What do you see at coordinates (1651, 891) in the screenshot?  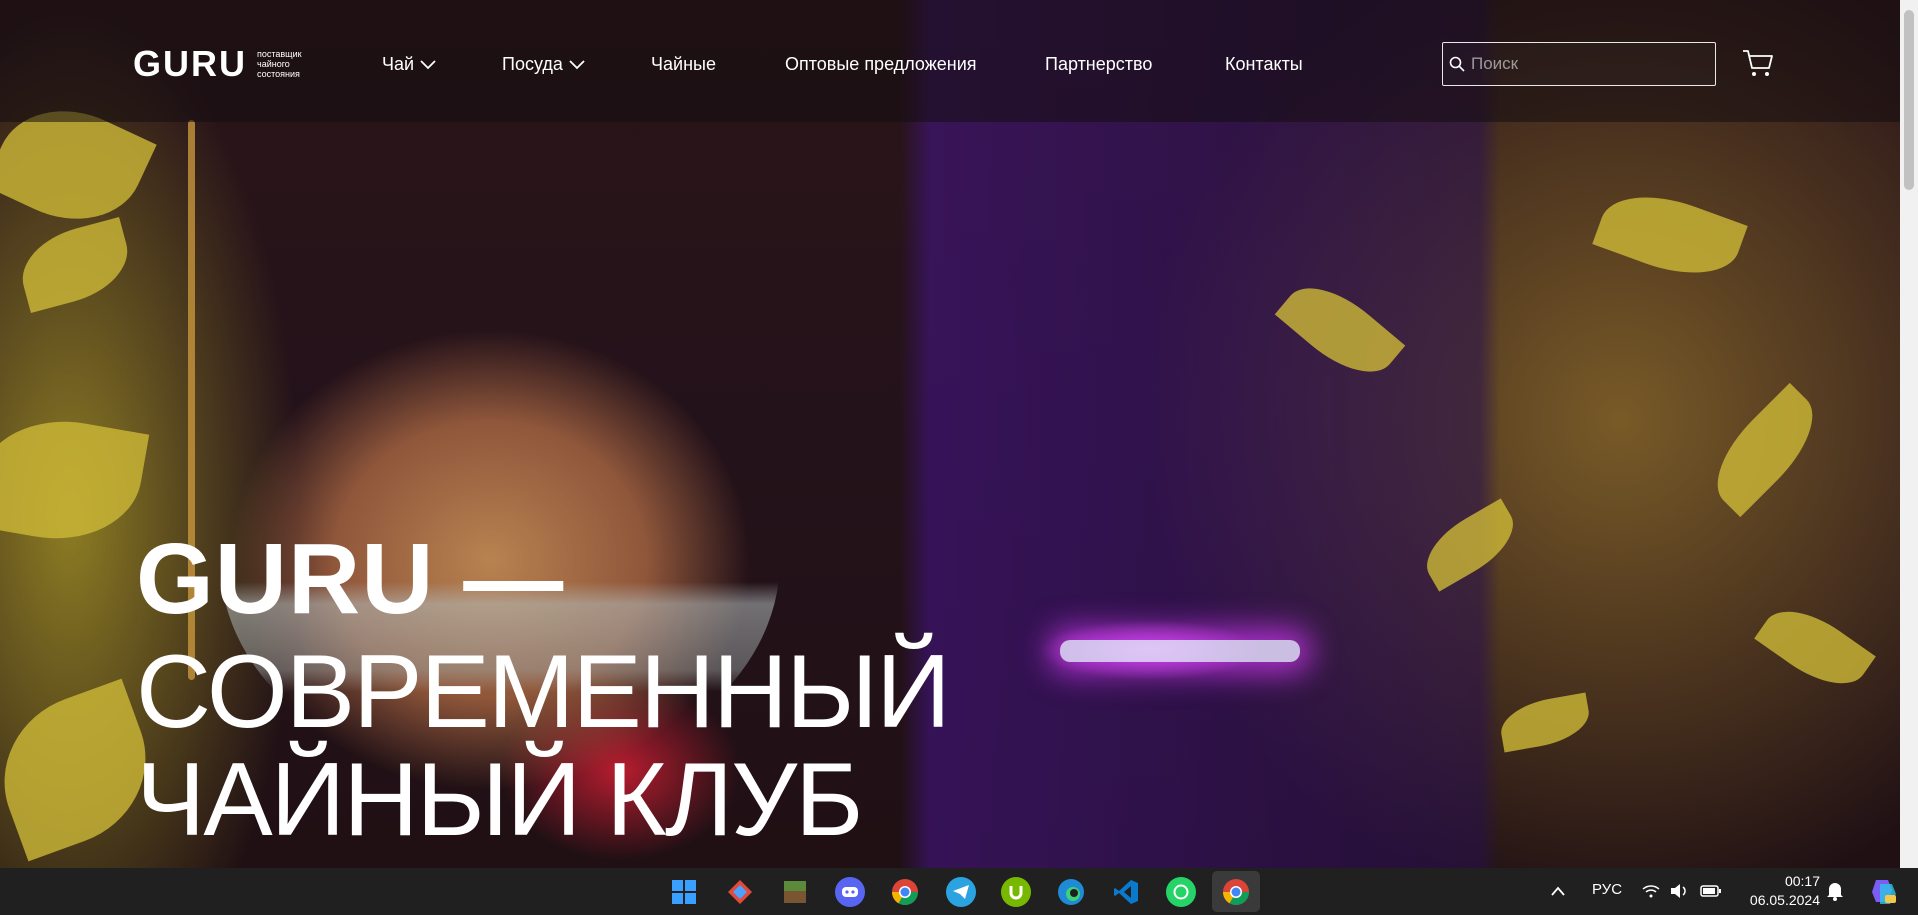 I see `wifi-icon` at bounding box center [1651, 891].